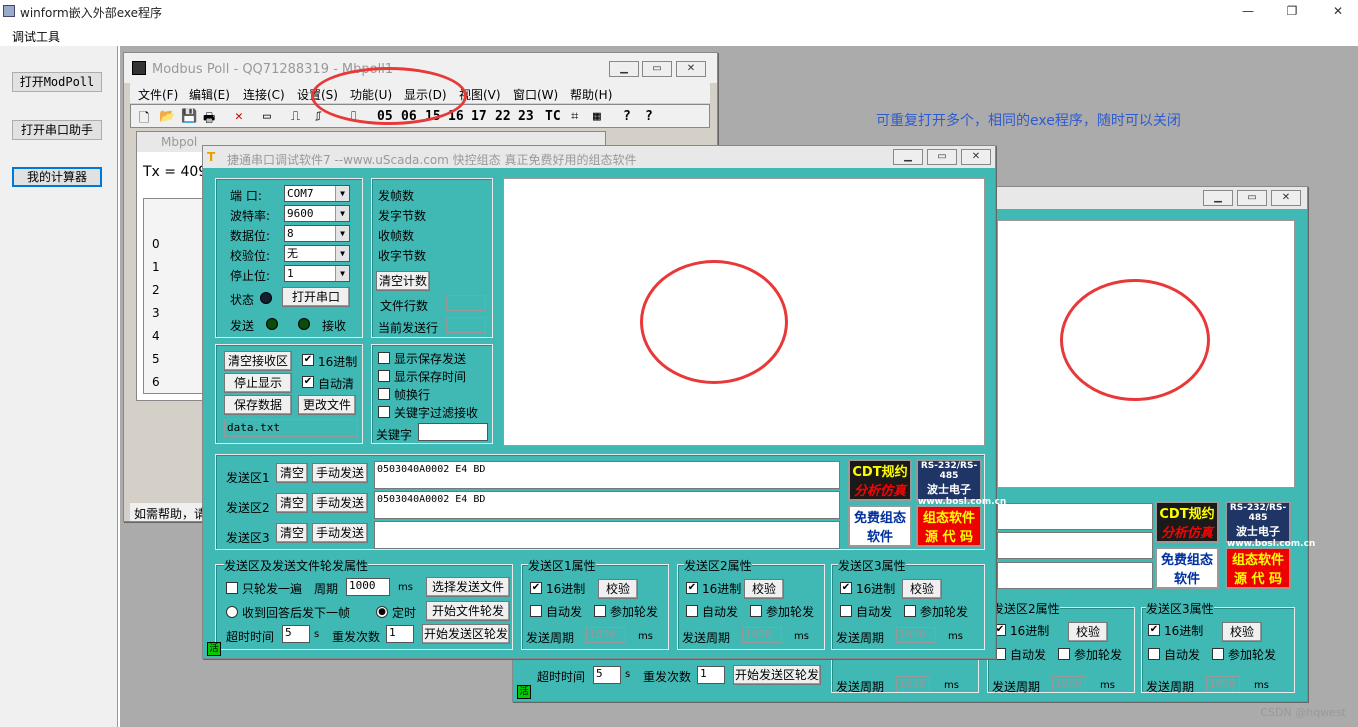 This screenshot has height=727, width=1358. What do you see at coordinates (342, 273) in the screenshot?
I see `stopbits-dropdown-icon: ▼` at bounding box center [342, 273].